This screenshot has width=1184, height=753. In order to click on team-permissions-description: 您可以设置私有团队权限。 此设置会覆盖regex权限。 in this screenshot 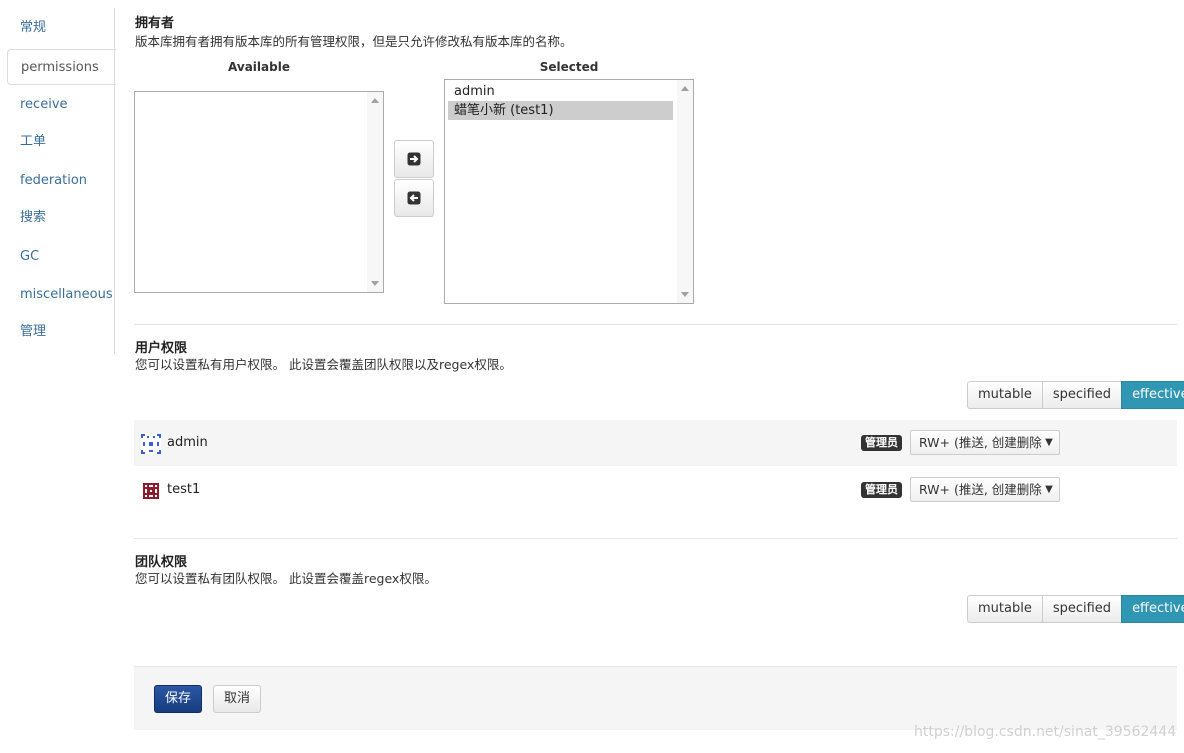, I will do `click(286, 578)`.